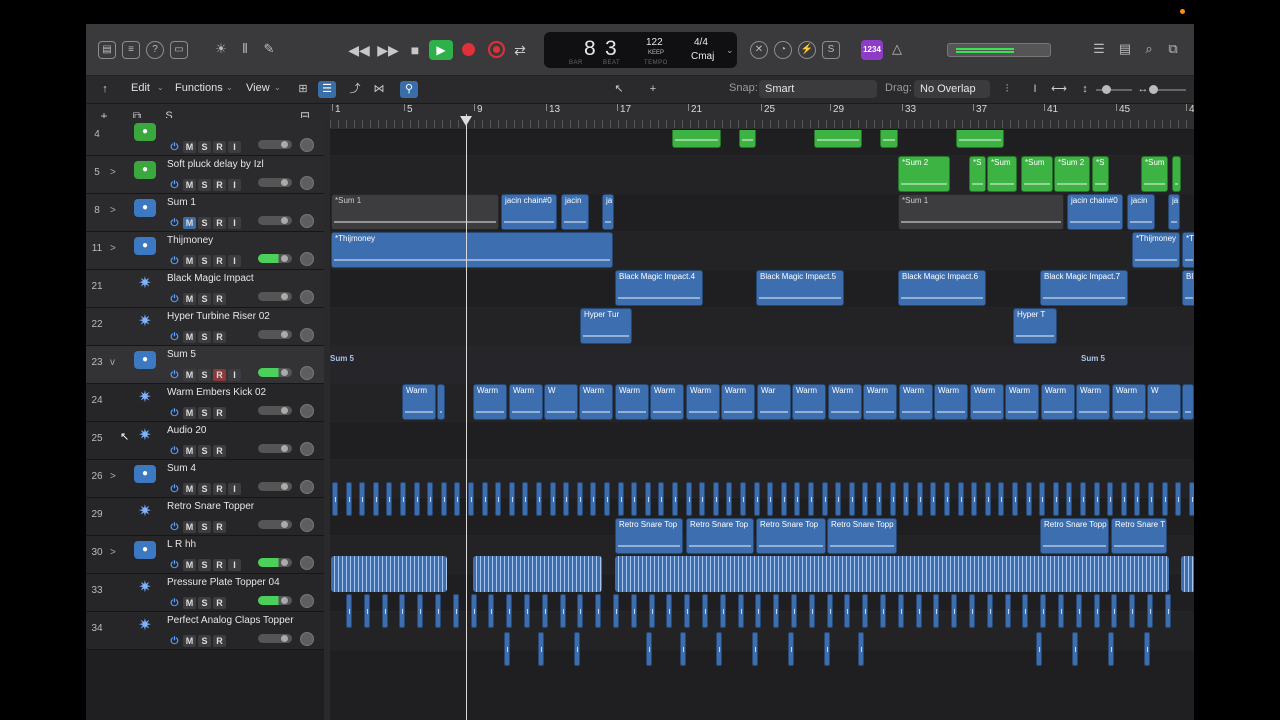  What do you see at coordinates (355, 89) in the screenshot?
I see `automation-icon: ⤴` at bounding box center [355, 89].